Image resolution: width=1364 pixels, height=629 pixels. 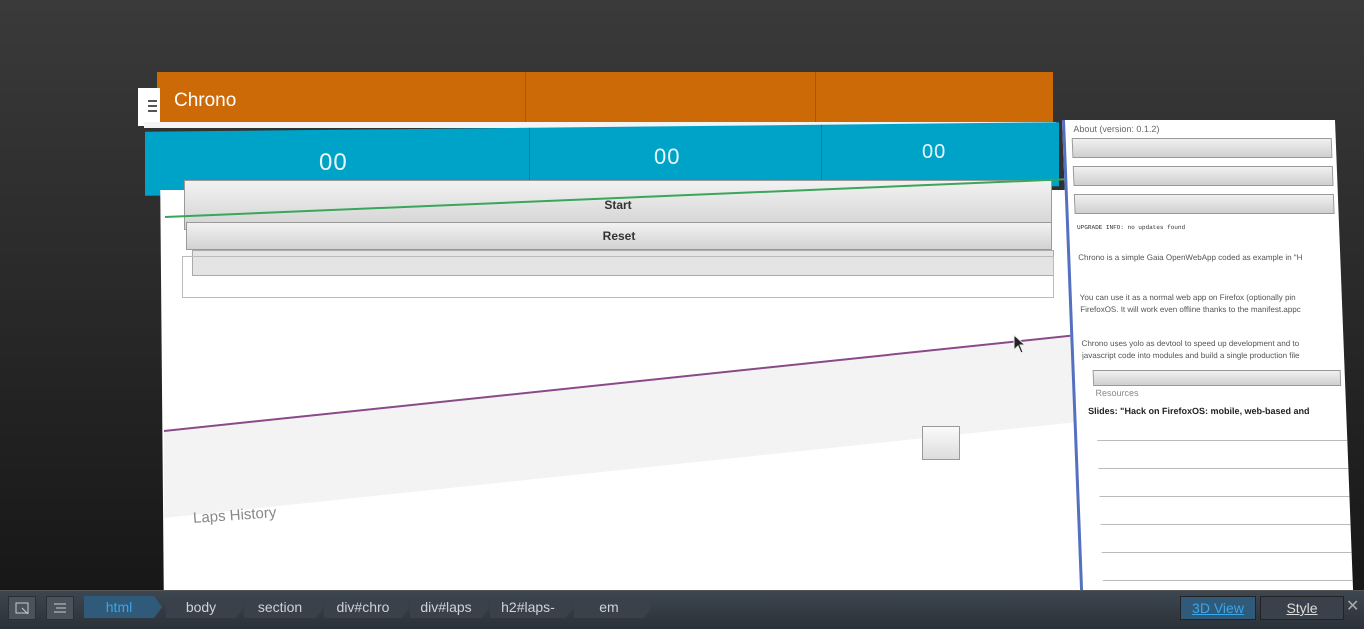 I want to click on breadcrumb-item: body, so click(x=205, y=607).